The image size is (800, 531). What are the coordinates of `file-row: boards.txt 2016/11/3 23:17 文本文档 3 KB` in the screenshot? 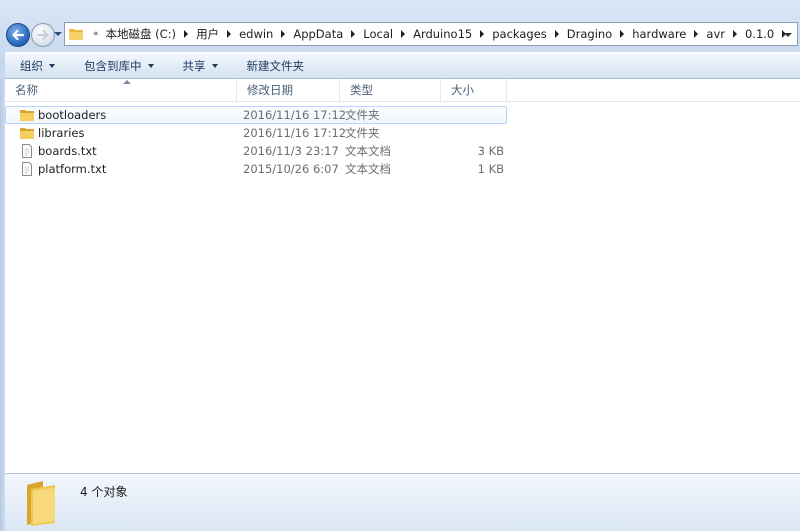 It's located at (256, 151).